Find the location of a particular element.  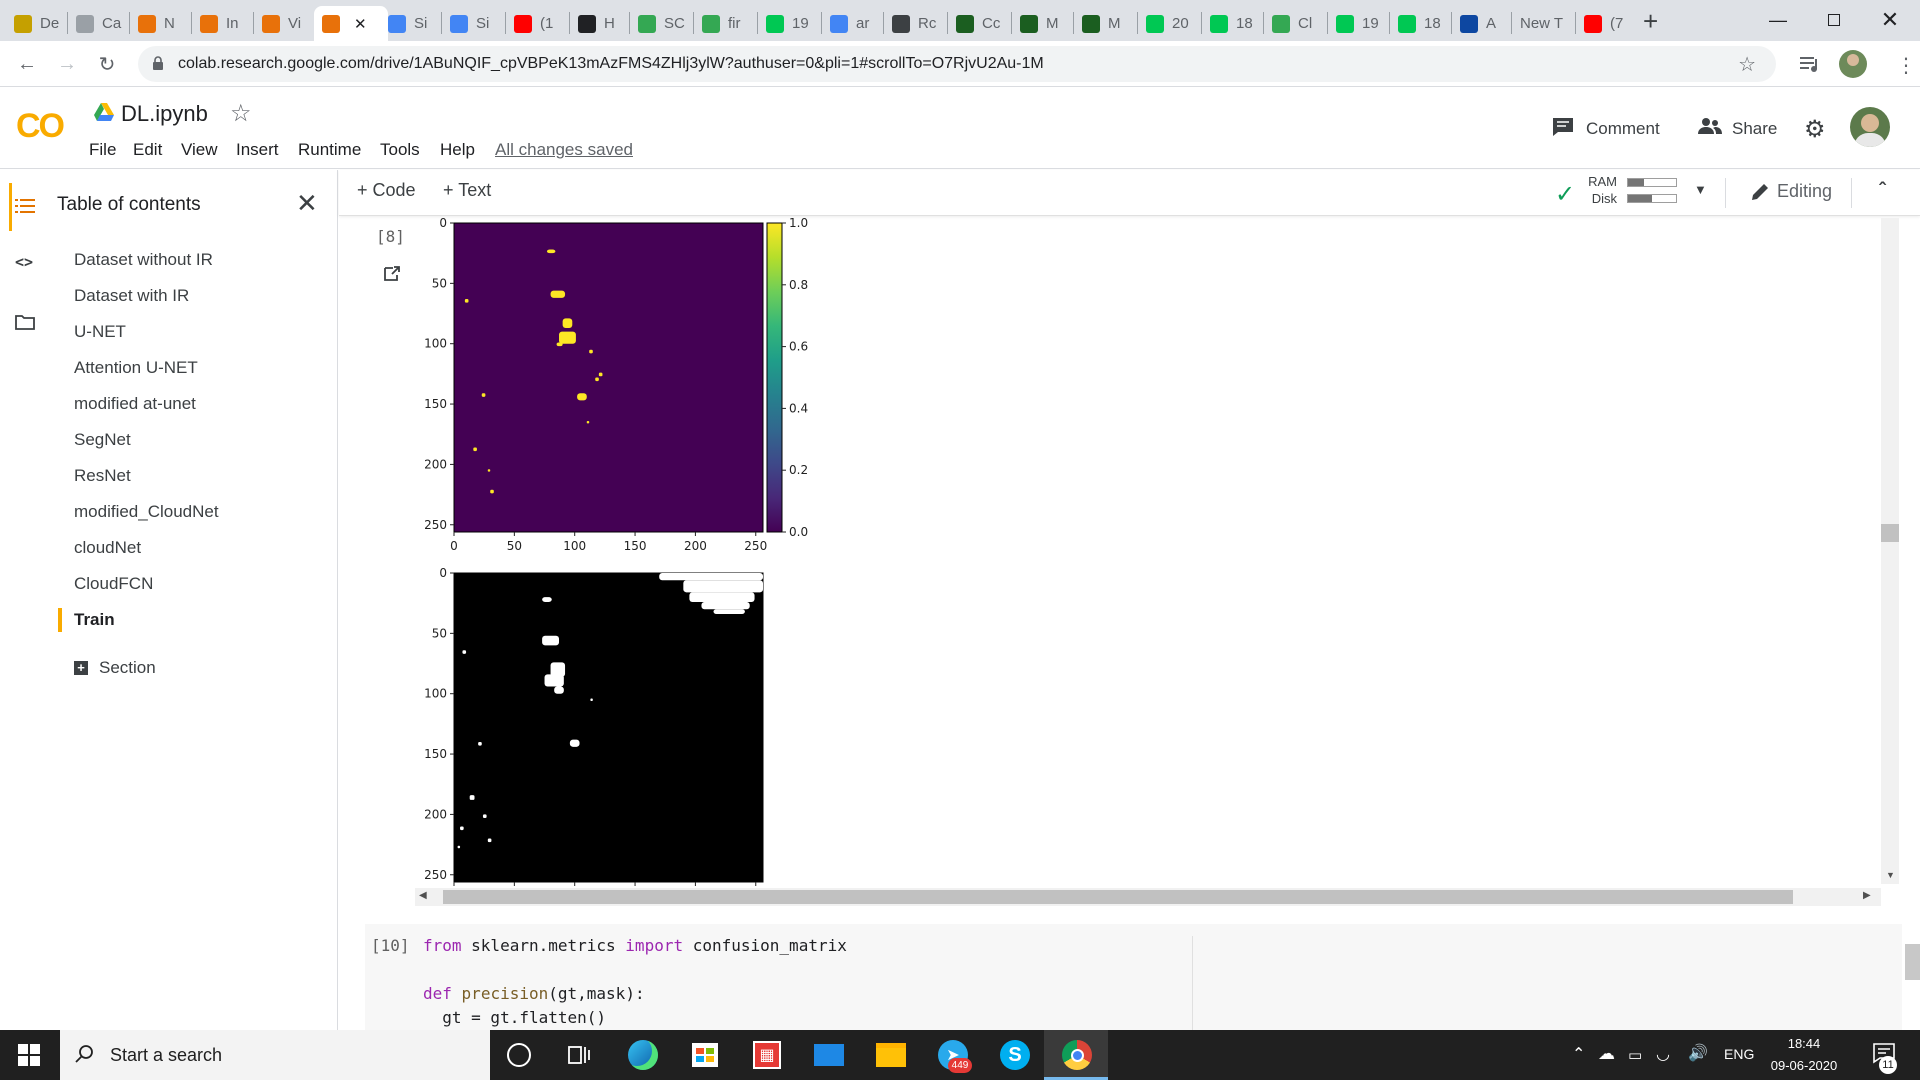

file-explorer-icon is located at coordinates (891, 1055).